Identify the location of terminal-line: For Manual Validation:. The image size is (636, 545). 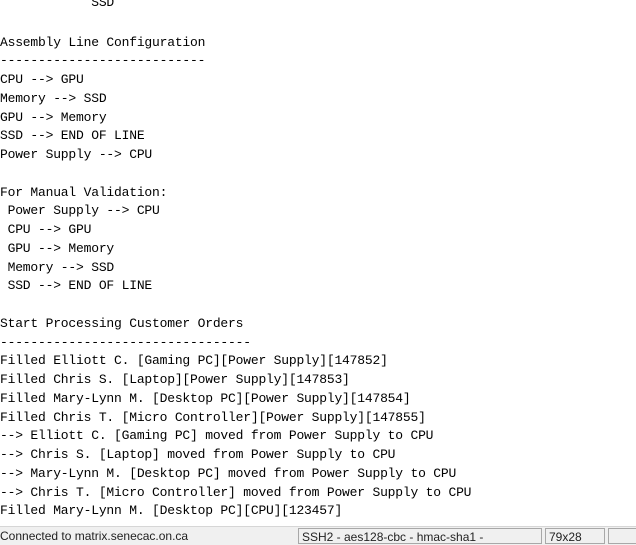
(84, 192).